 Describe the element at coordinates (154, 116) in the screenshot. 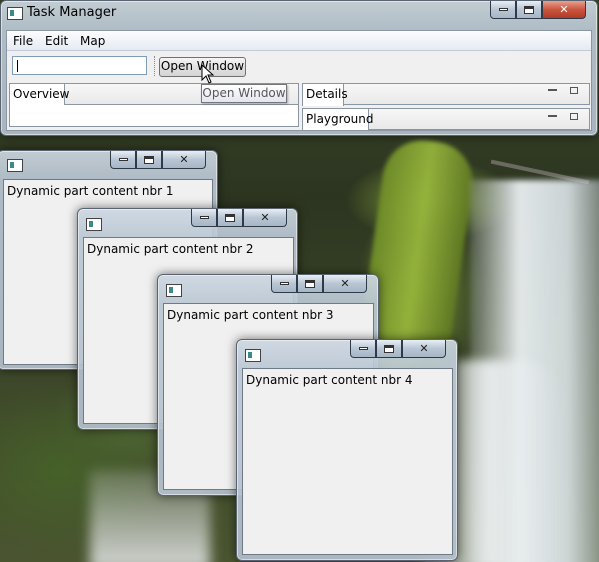

I see `overview-panel` at that location.